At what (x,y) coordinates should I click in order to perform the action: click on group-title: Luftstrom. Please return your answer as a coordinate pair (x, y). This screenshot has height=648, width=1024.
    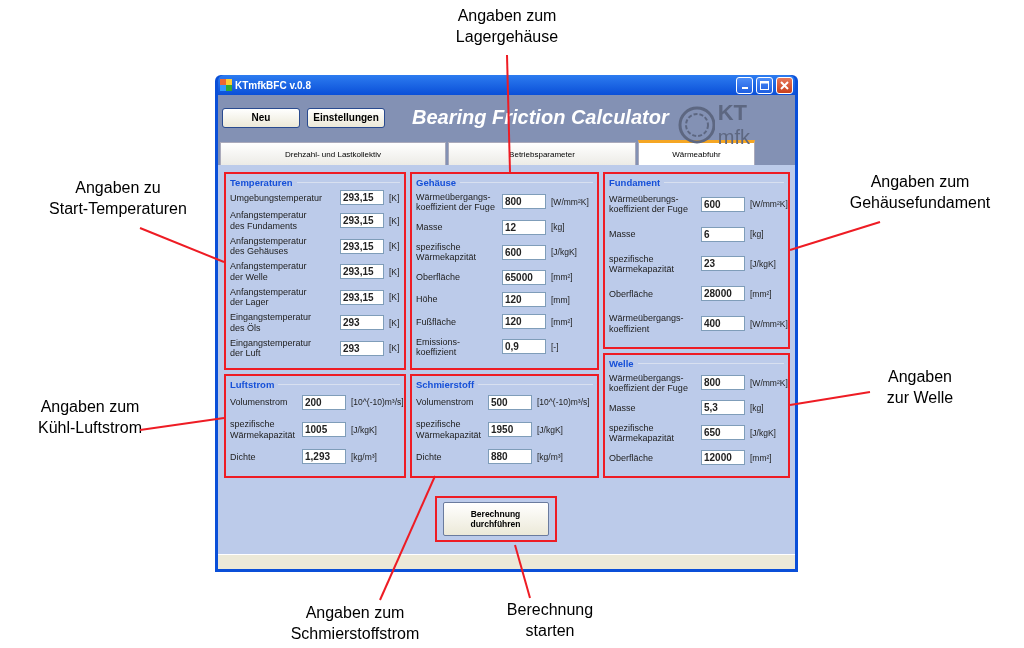
    Looking at the image, I should click on (252, 384).